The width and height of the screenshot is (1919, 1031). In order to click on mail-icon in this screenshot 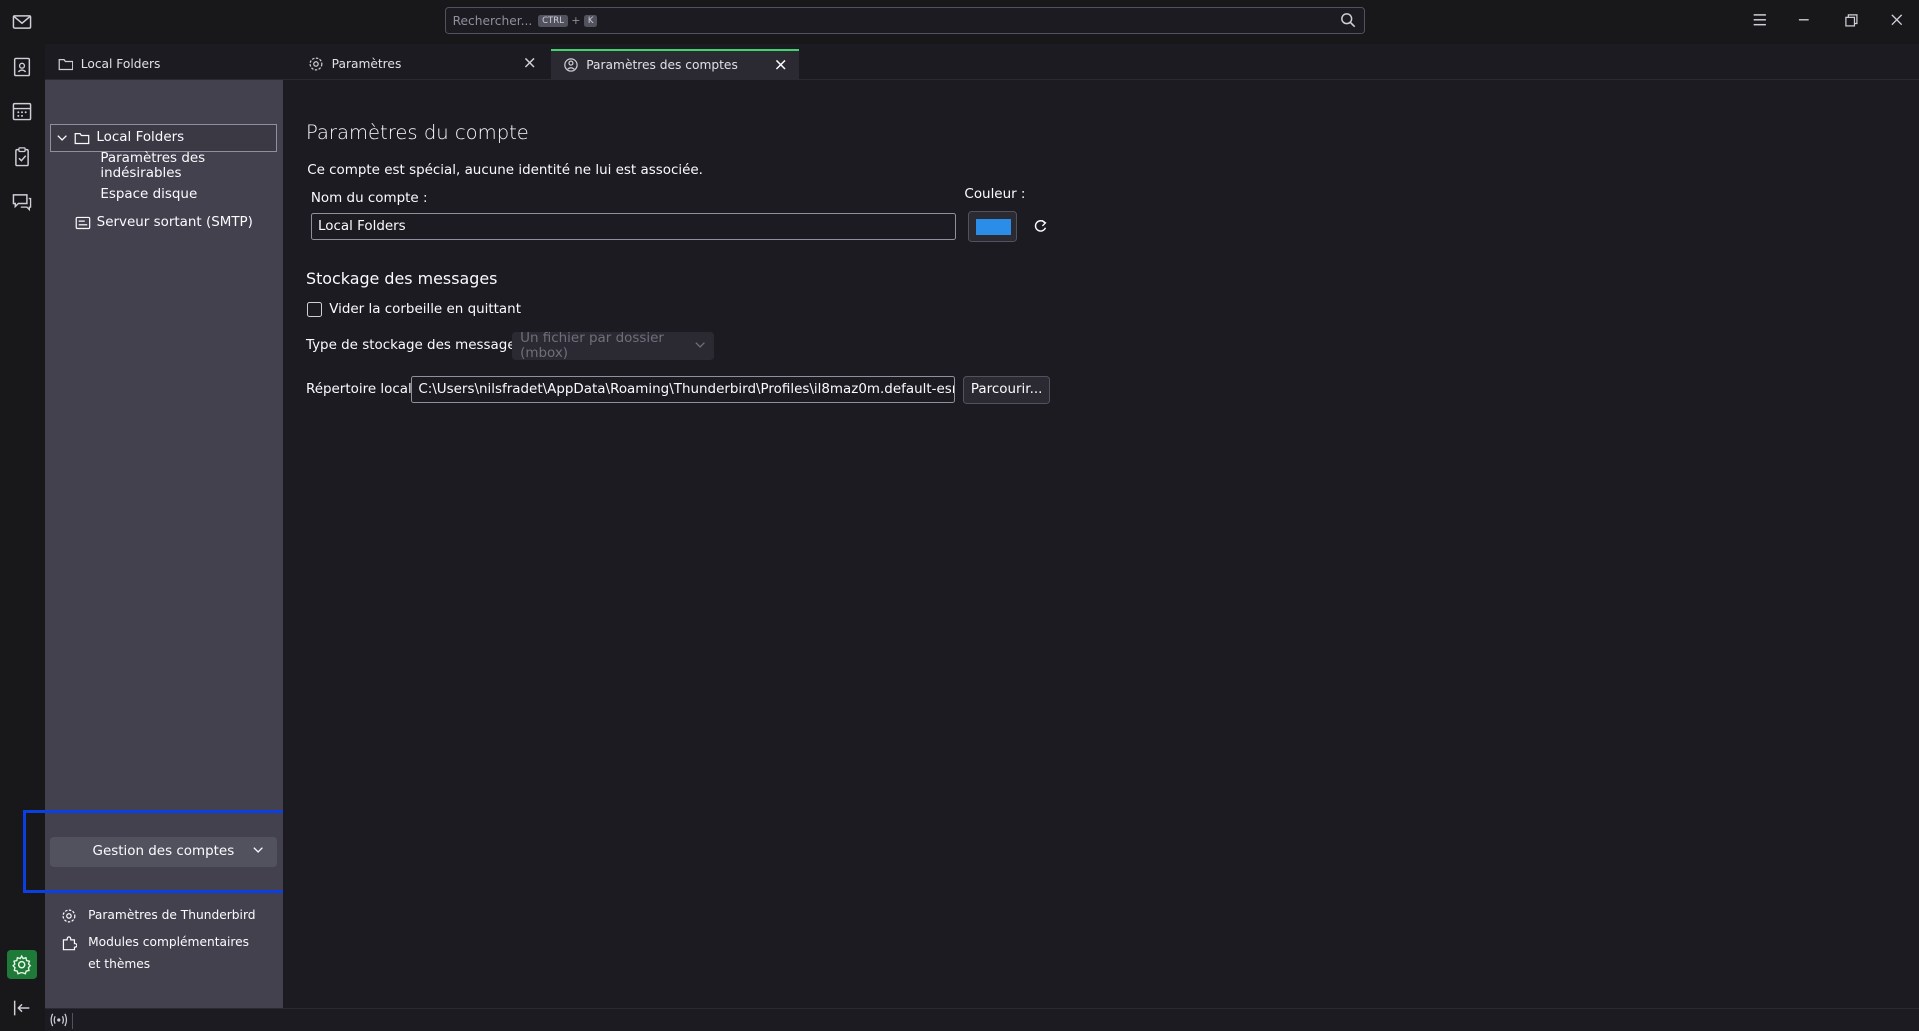, I will do `click(22, 22)`.